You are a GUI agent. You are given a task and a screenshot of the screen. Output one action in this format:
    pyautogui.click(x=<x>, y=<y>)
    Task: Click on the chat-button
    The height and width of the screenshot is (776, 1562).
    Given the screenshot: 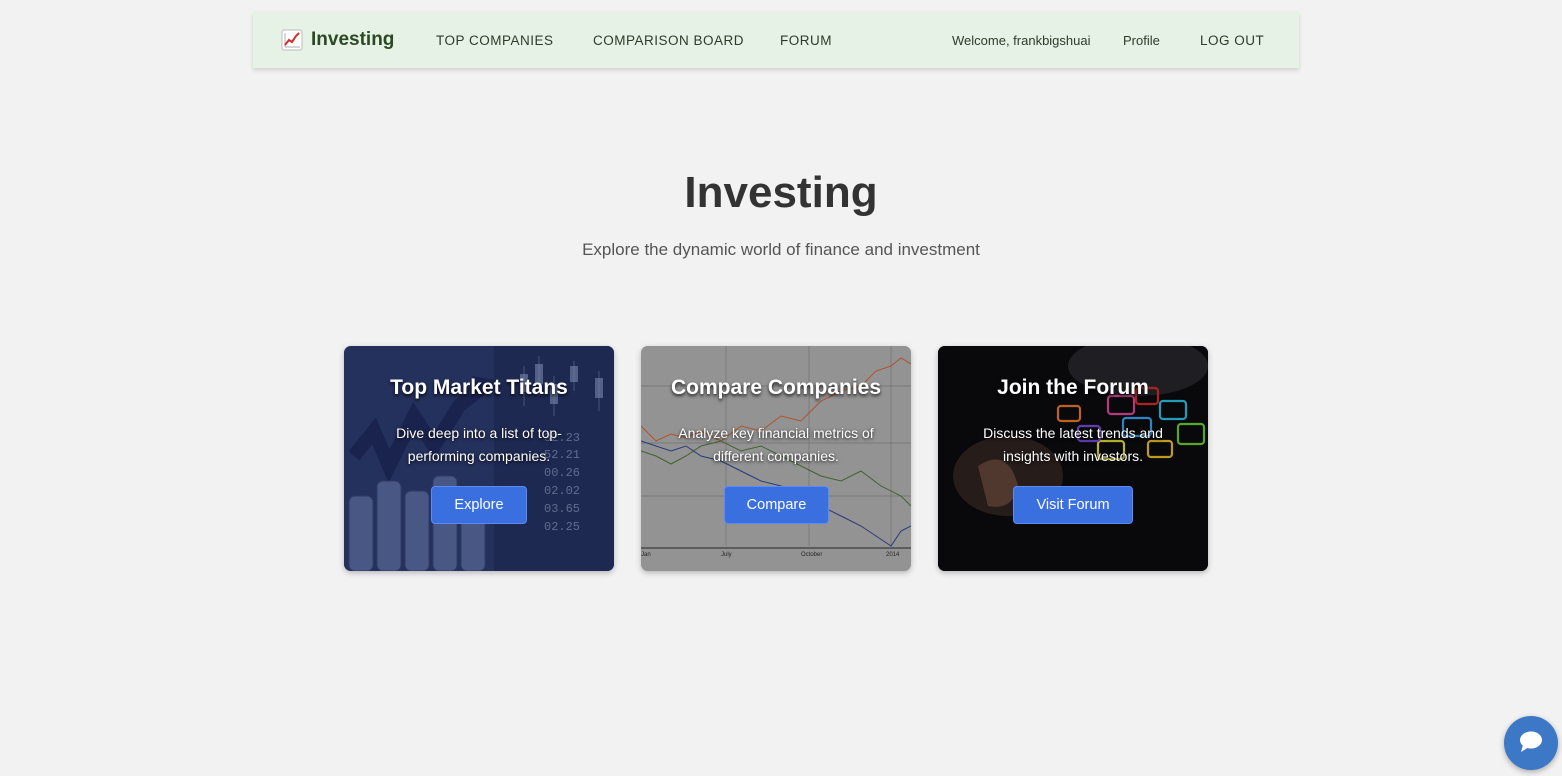 What is the action you would take?
    pyautogui.click(x=1531, y=743)
    